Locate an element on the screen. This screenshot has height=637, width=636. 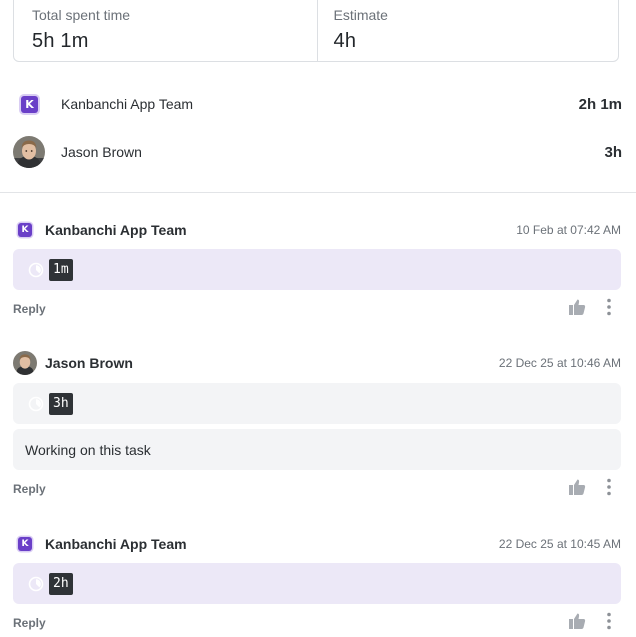
estimate-cell: Estimate 4h is located at coordinates (467, 30).